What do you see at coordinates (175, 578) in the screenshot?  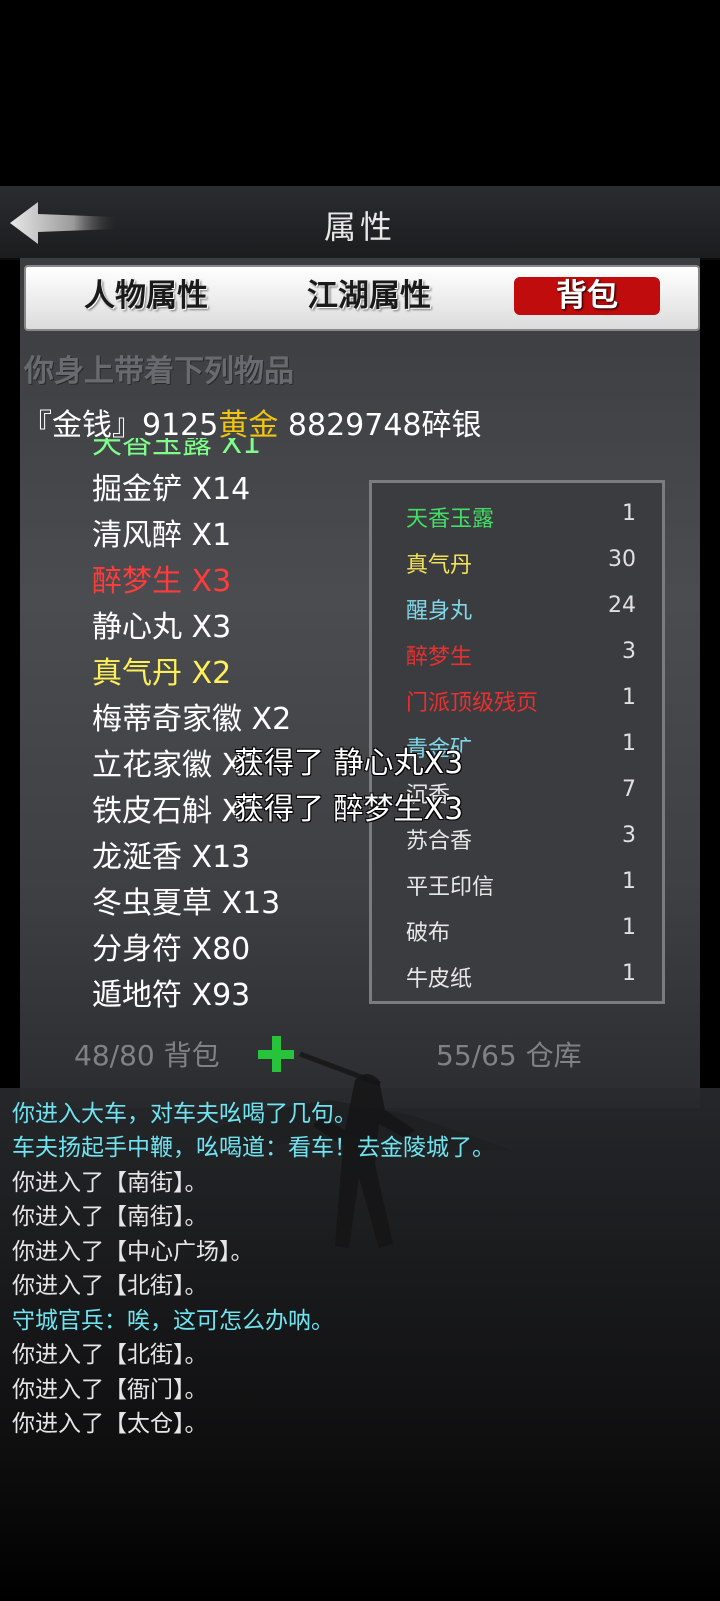 I see `inventory-item: 醉梦生 X3` at bounding box center [175, 578].